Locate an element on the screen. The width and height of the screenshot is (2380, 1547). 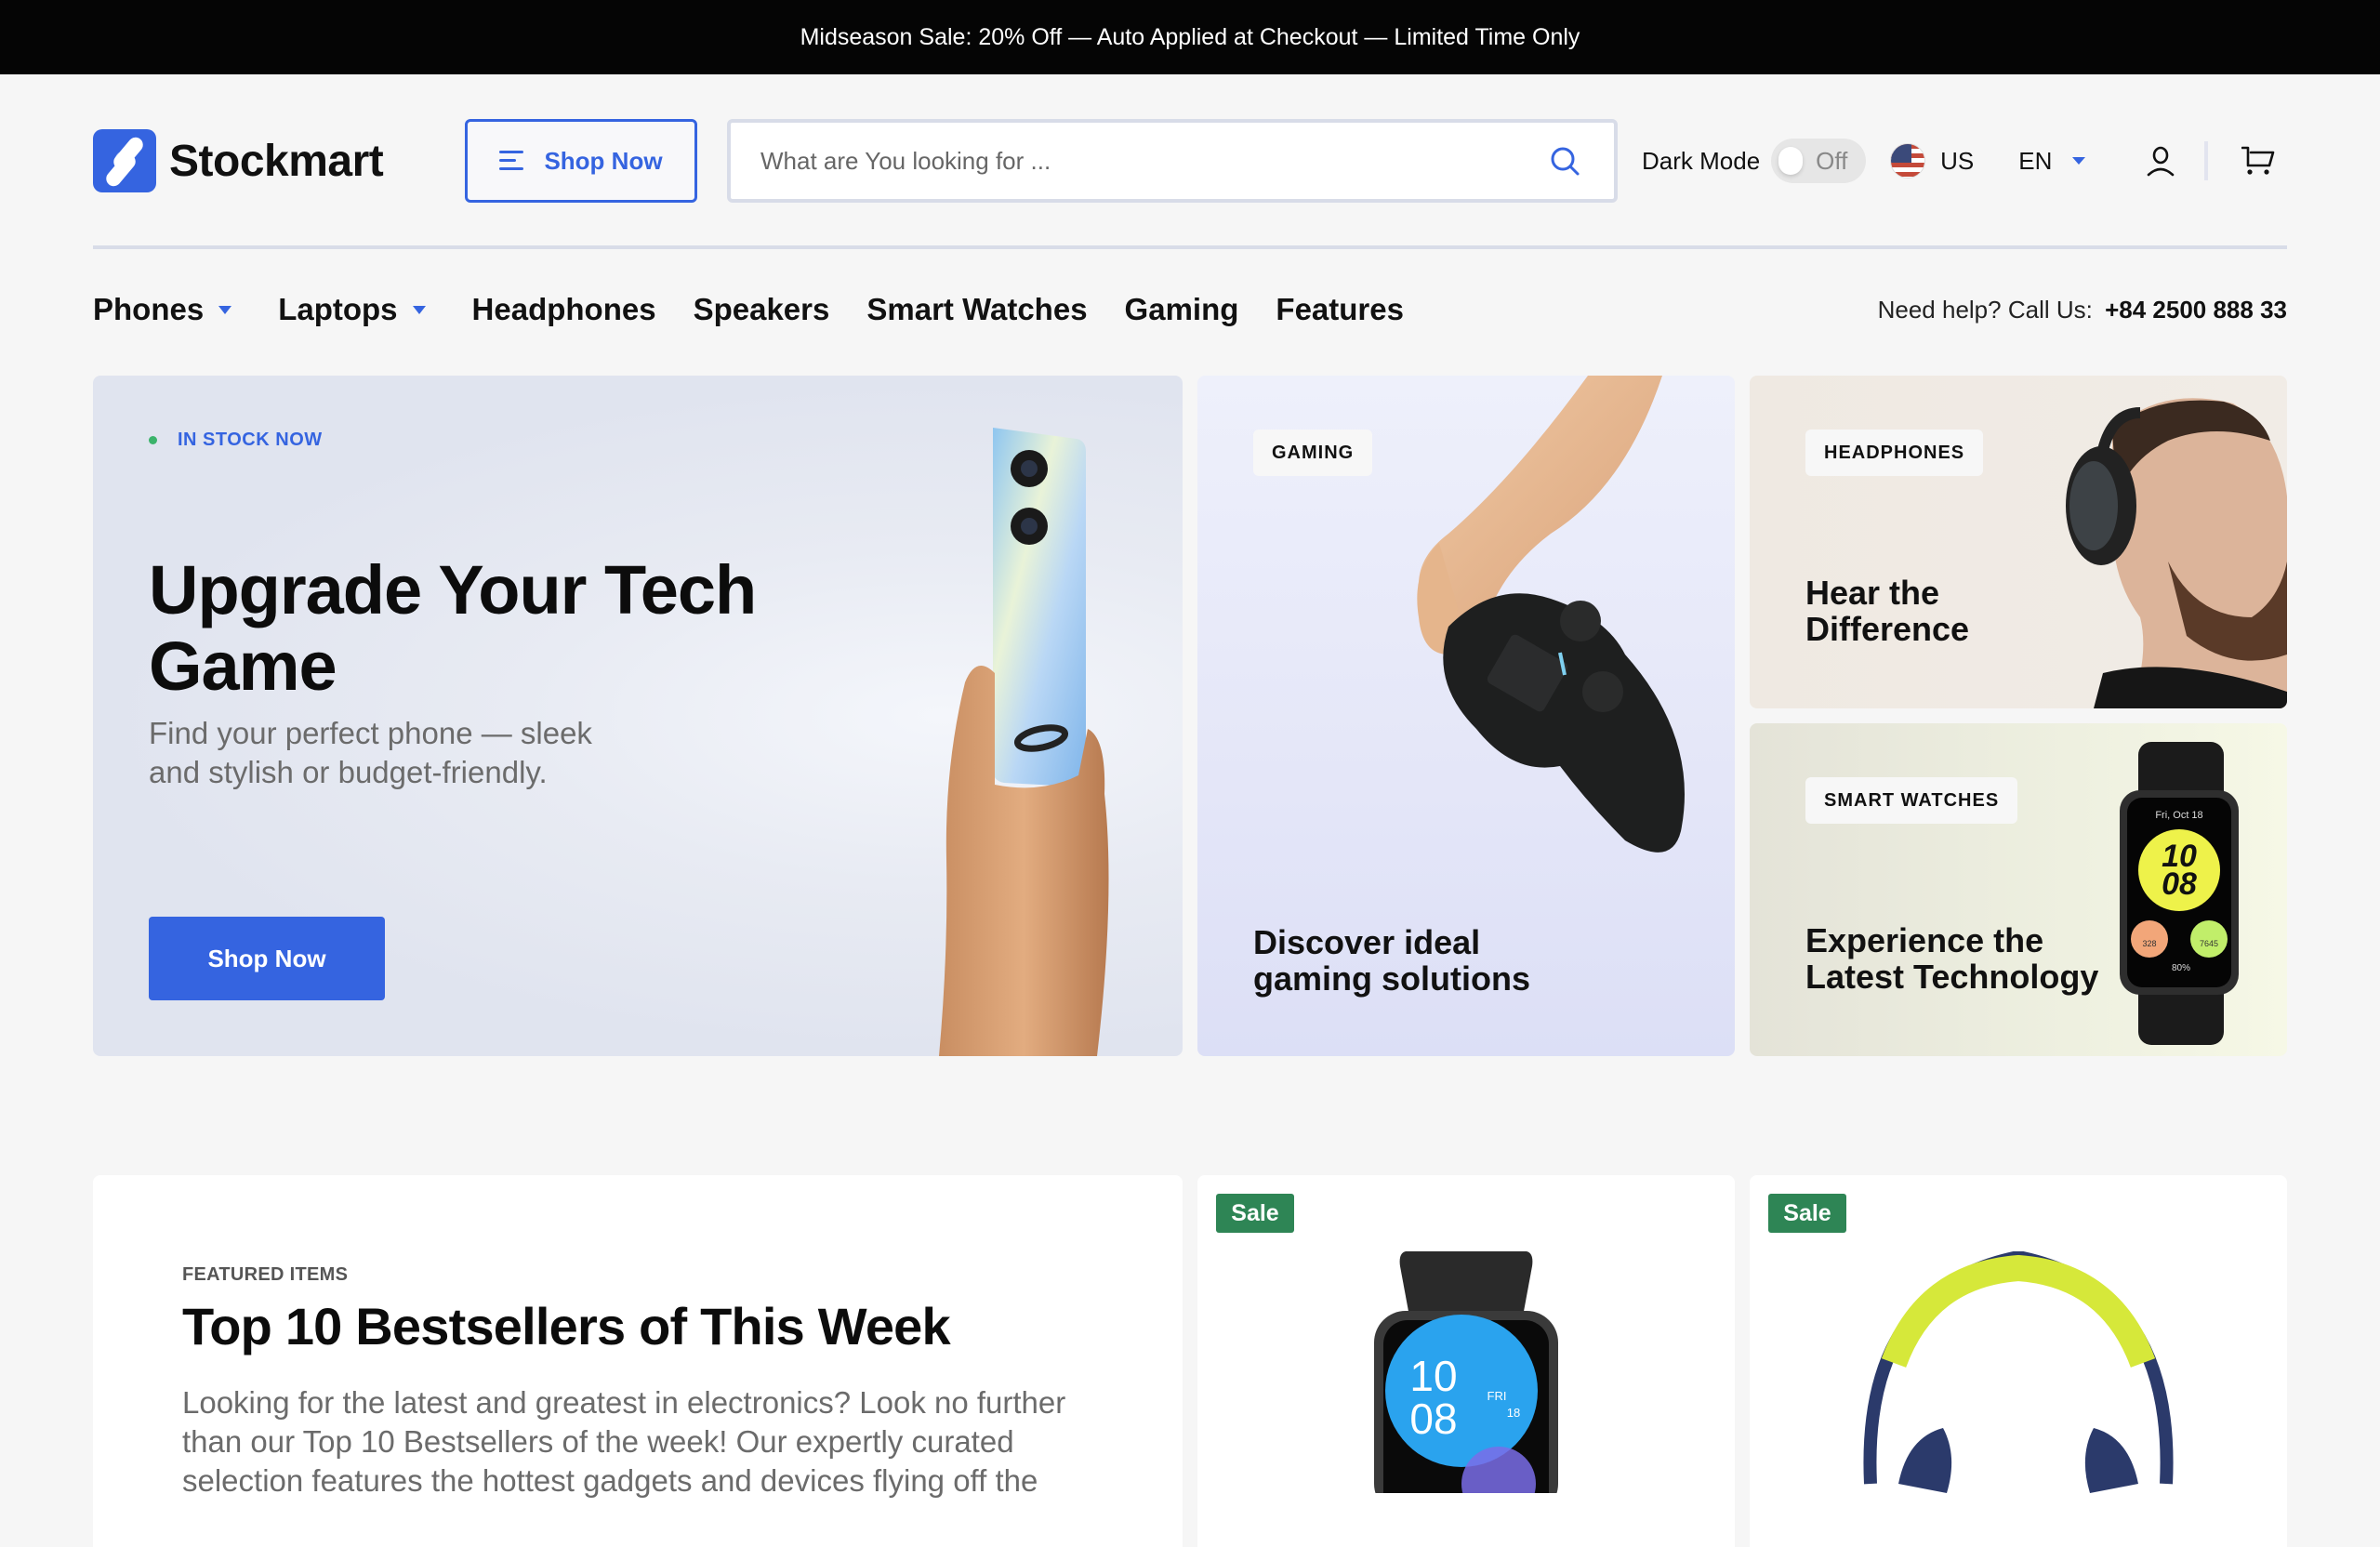
nav-label: Smart Watches is located at coordinates (977, 309).